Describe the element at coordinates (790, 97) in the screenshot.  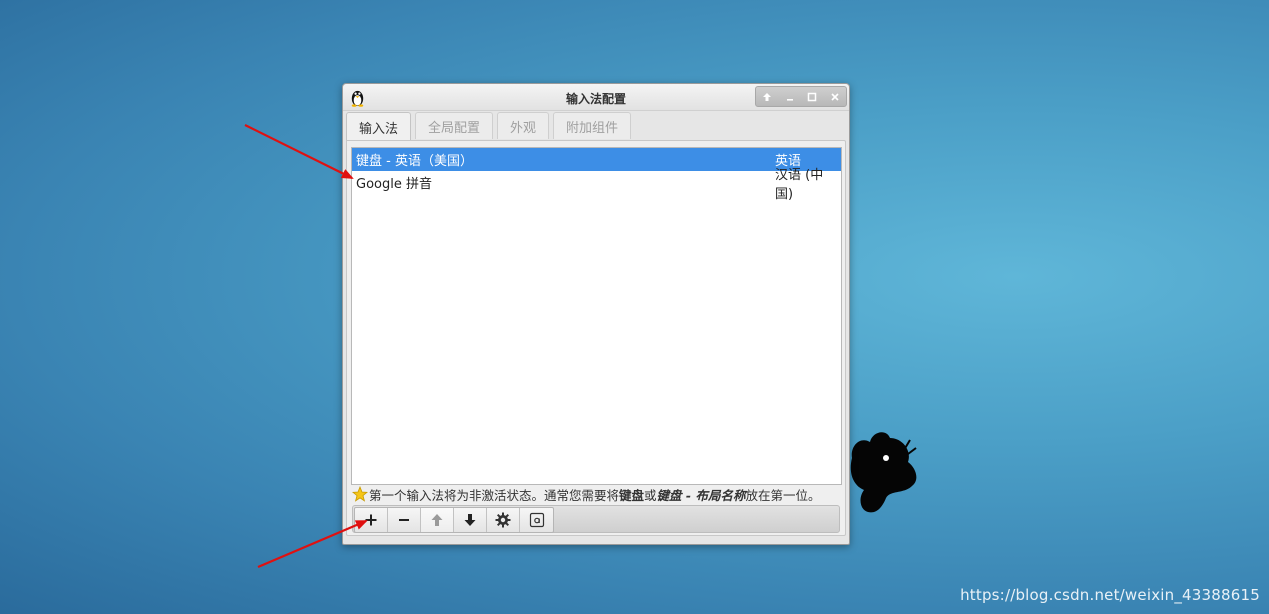
I see `minimize-icon` at that location.